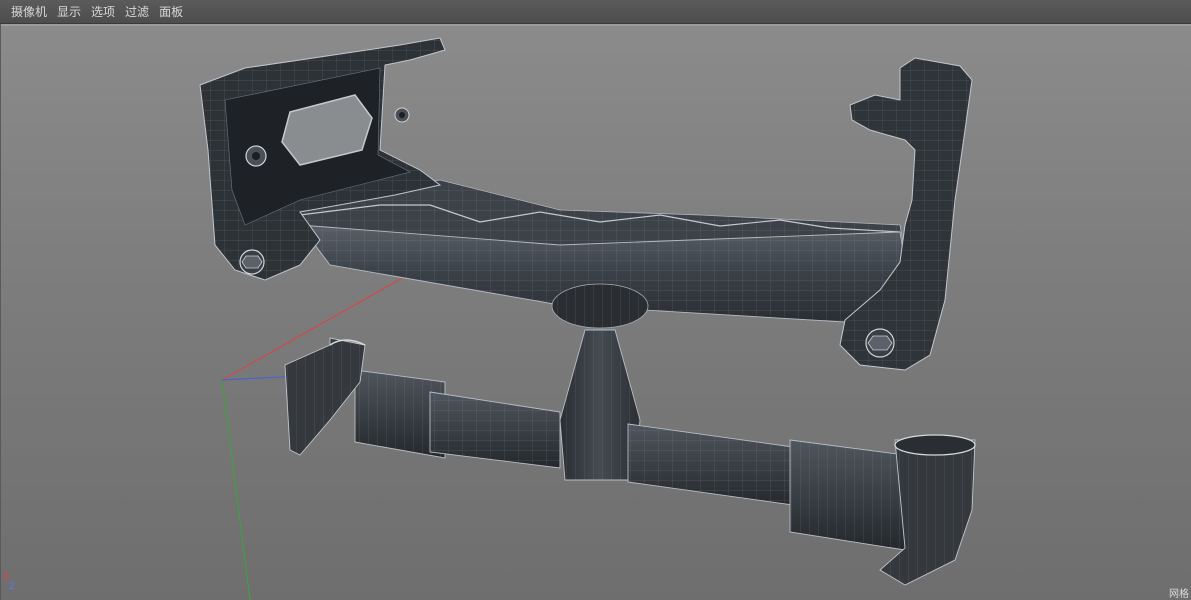 The image size is (1191, 600). Describe the element at coordinates (29, 12) in the screenshot. I see `menu-camera: 摄像机` at that location.